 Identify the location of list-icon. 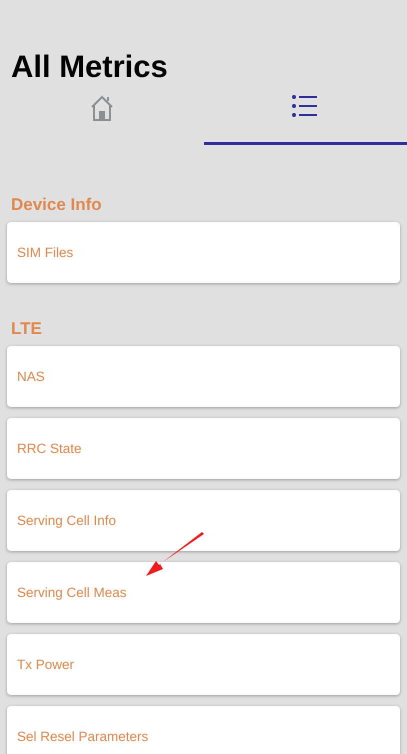
(305, 106).